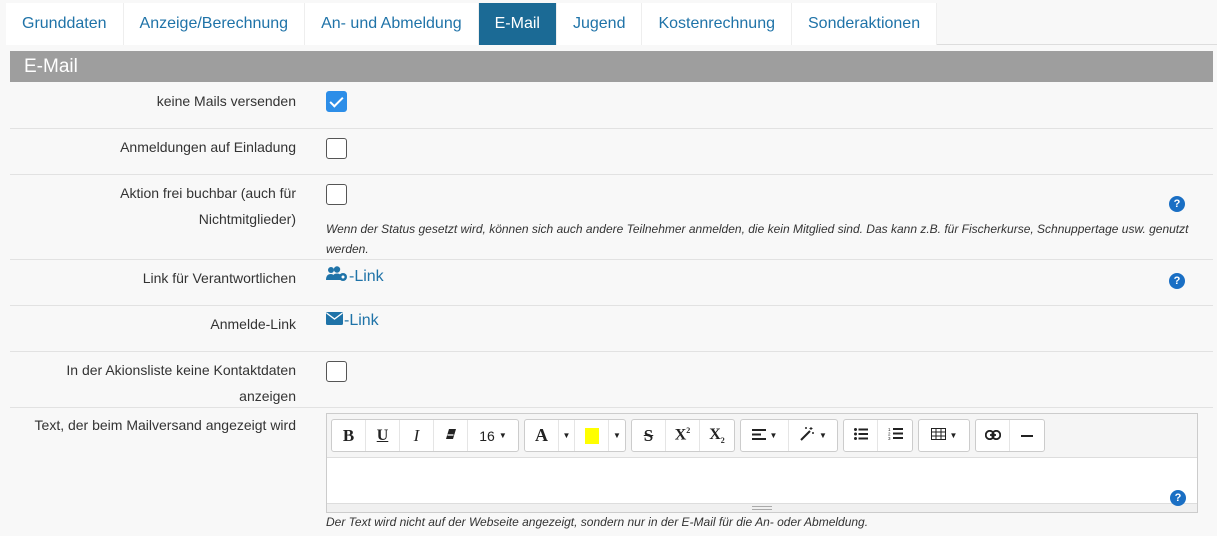 This screenshot has width=1217, height=536. I want to click on link-icon, so click(992, 435).